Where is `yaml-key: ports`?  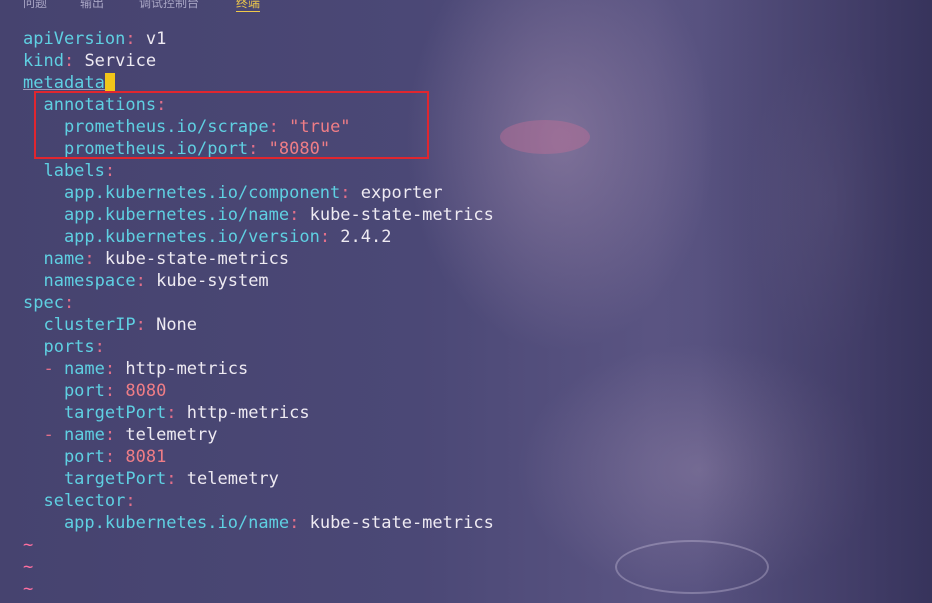
yaml-key: ports is located at coordinates (59, 347).